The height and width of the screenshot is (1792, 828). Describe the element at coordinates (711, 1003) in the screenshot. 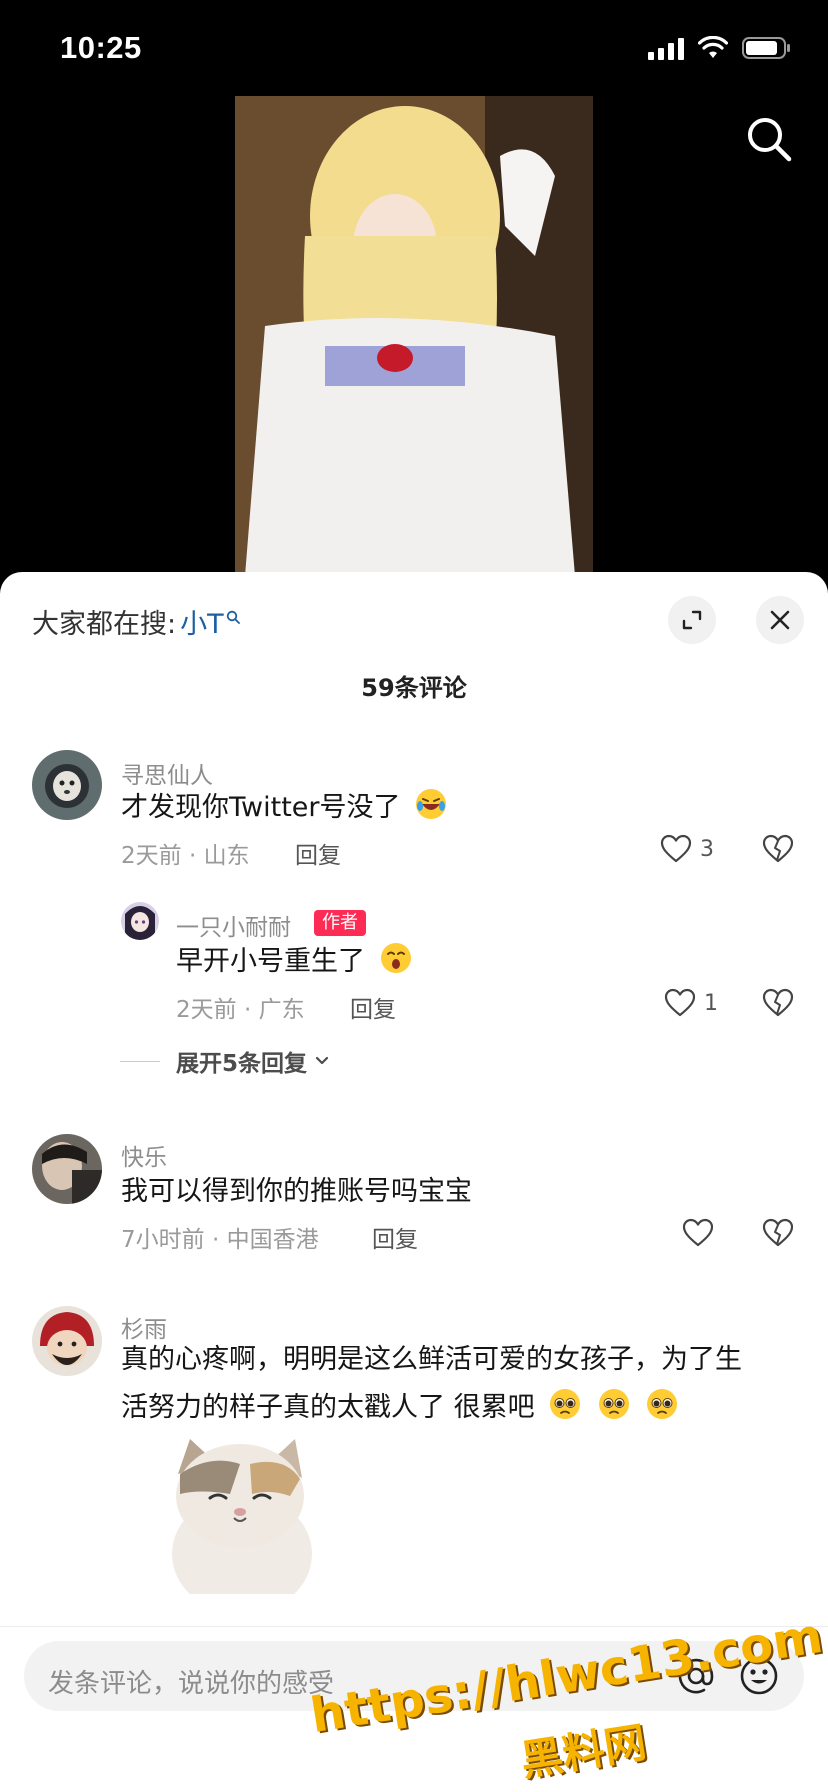

I see `like-count: 1` at that location.